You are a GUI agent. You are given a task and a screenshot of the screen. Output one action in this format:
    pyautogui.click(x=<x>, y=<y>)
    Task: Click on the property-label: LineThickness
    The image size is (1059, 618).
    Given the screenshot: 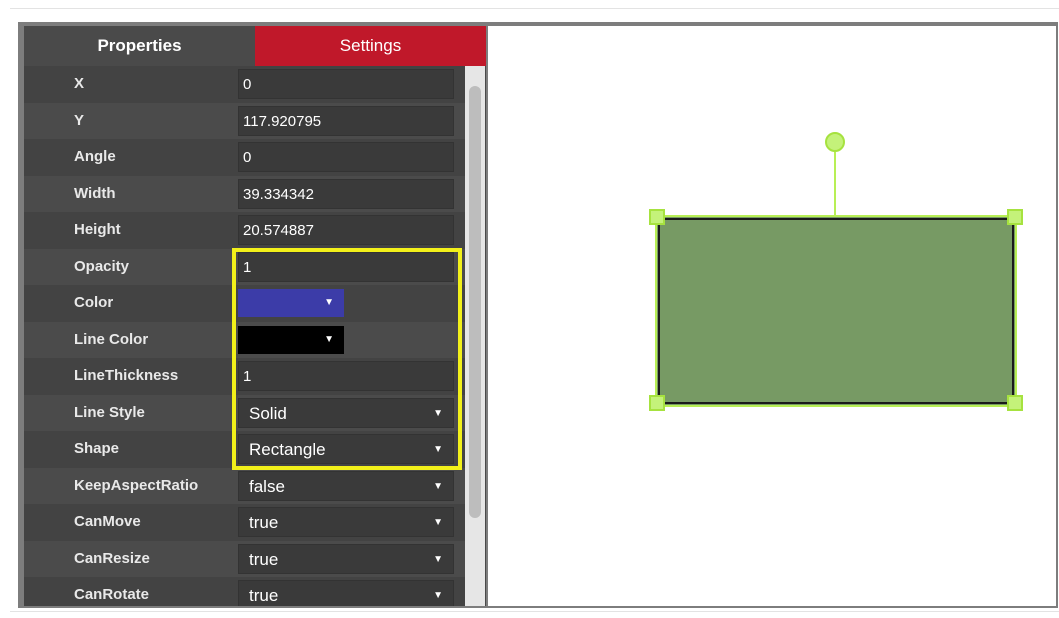 What is the action you would take?
    pyautogui.click(x=126, y=375)
    